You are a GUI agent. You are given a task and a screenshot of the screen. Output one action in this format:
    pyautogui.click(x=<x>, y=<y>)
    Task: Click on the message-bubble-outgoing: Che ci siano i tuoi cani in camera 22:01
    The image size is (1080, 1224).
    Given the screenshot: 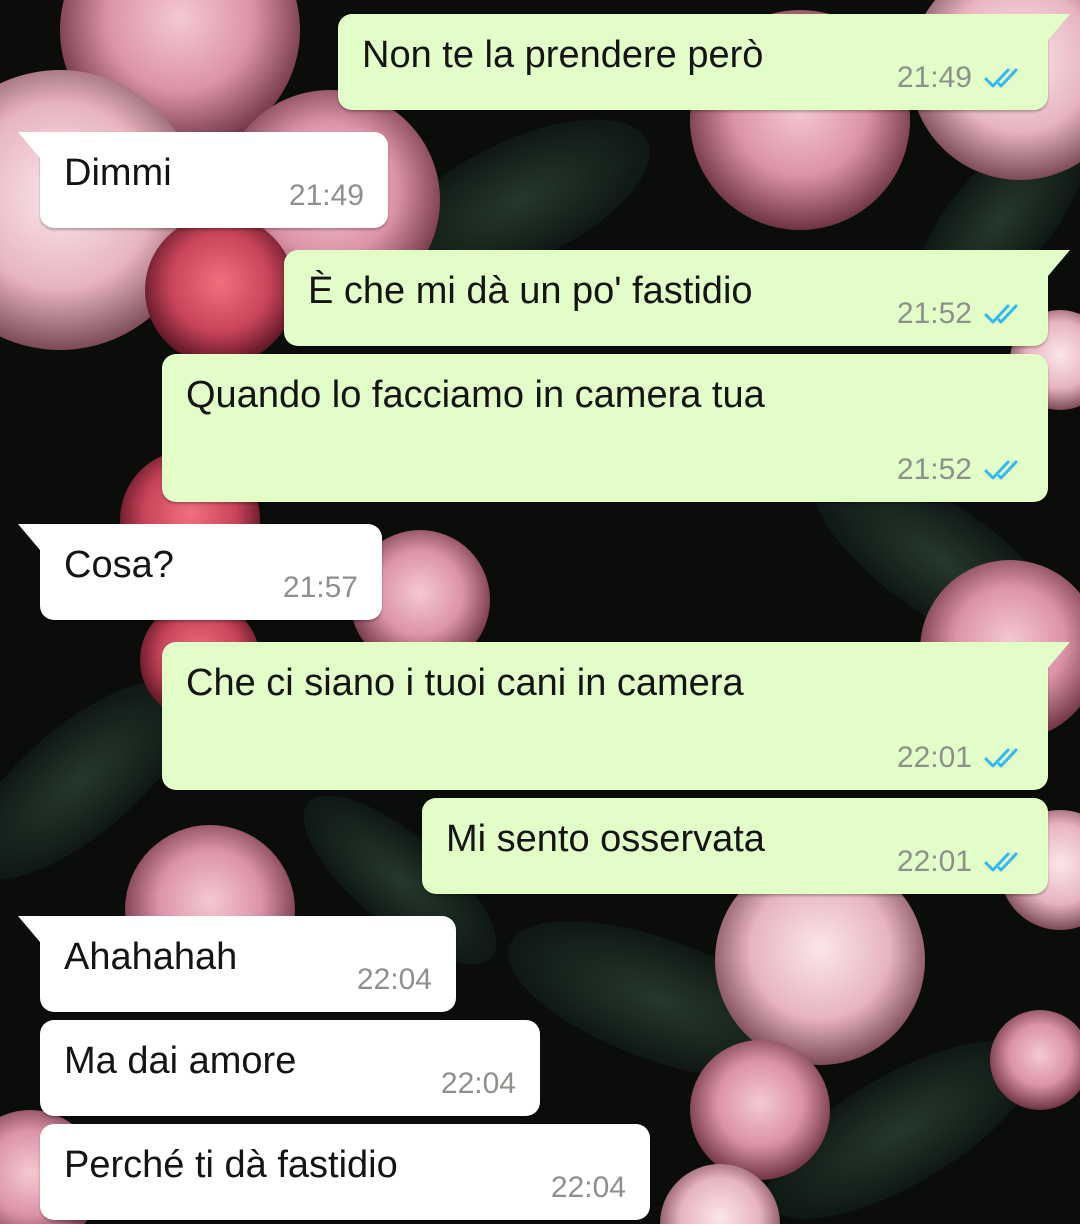 What is the action you would take?
    pyautogui.click(x=616, y=716)
    